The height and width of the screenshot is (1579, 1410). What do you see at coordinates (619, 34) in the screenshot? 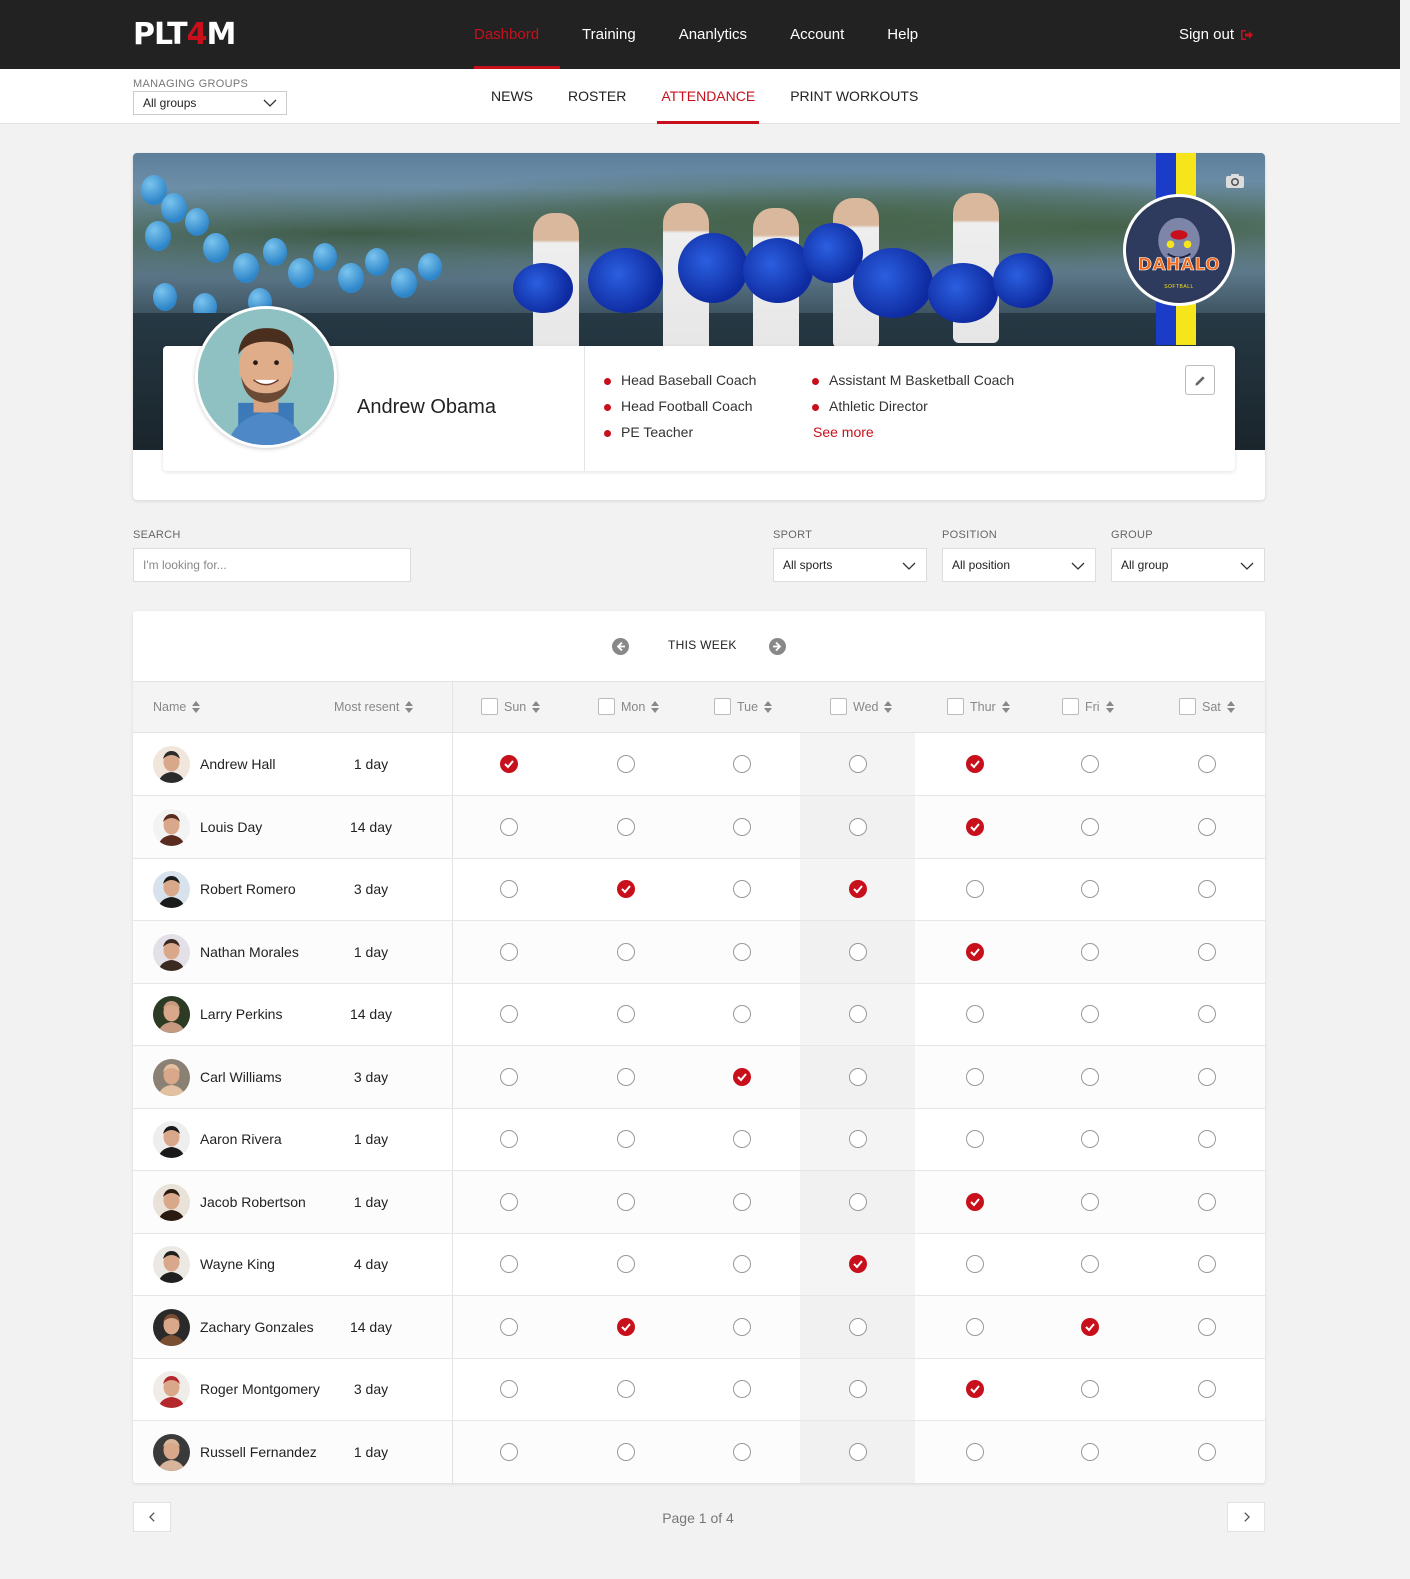
I see `nav-training: Training` at bounding box center [619, 34].